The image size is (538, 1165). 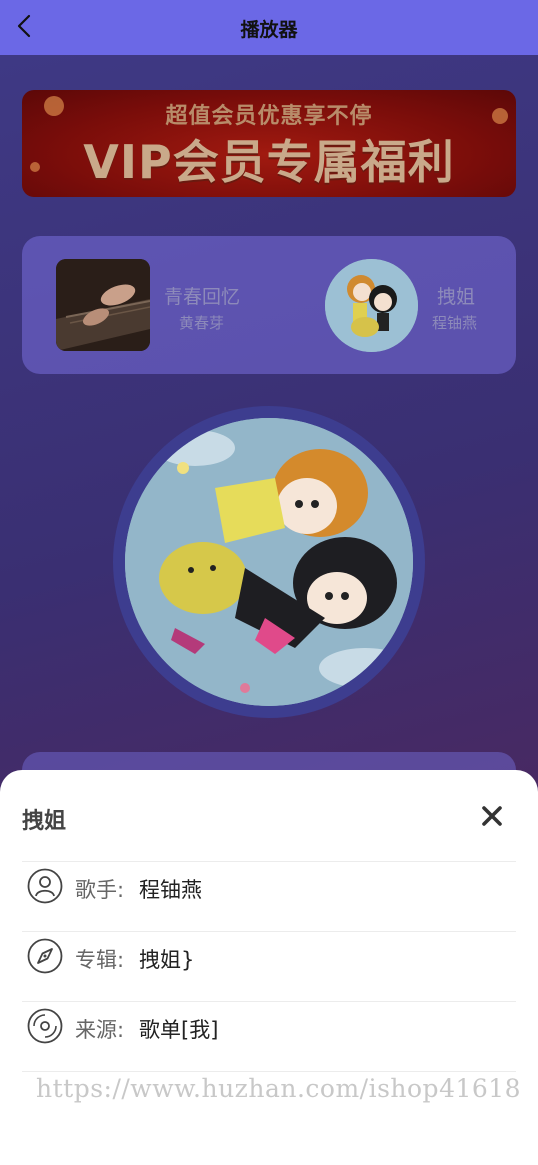 I want to click on song-cover-zhuaijie, so click(x=371, y=305).